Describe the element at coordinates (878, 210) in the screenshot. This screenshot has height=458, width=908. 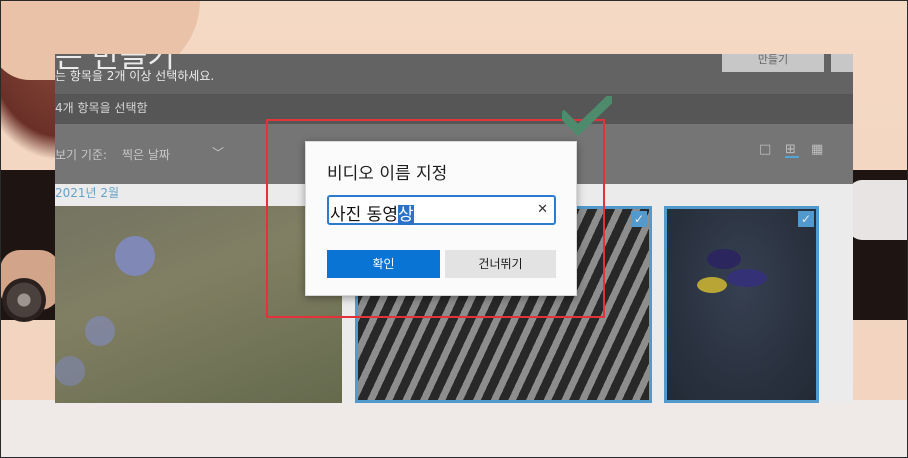
I see `bg-white-patch` at that location.